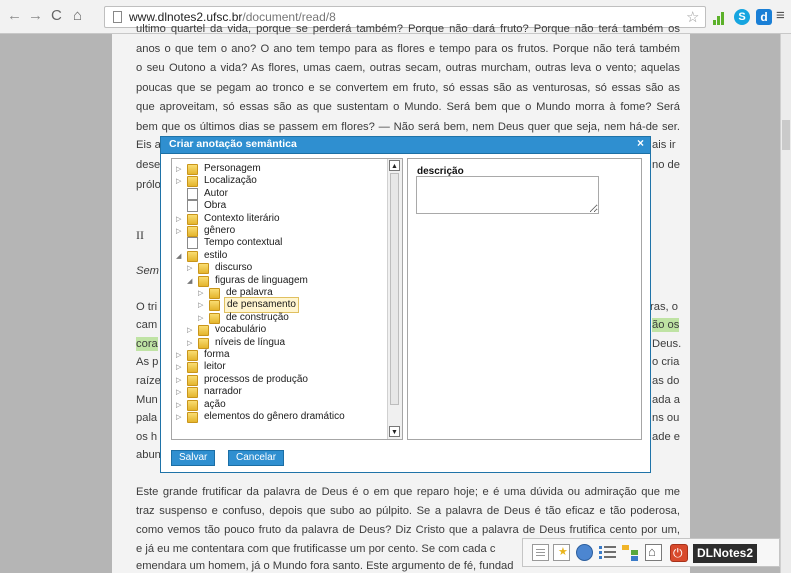 This screenshot has width=791, height=573. What do you see at coordinates (394, 431) in the screenshot?
I see `scroll-down-icon: ▼` at bounding box center [394, 431].